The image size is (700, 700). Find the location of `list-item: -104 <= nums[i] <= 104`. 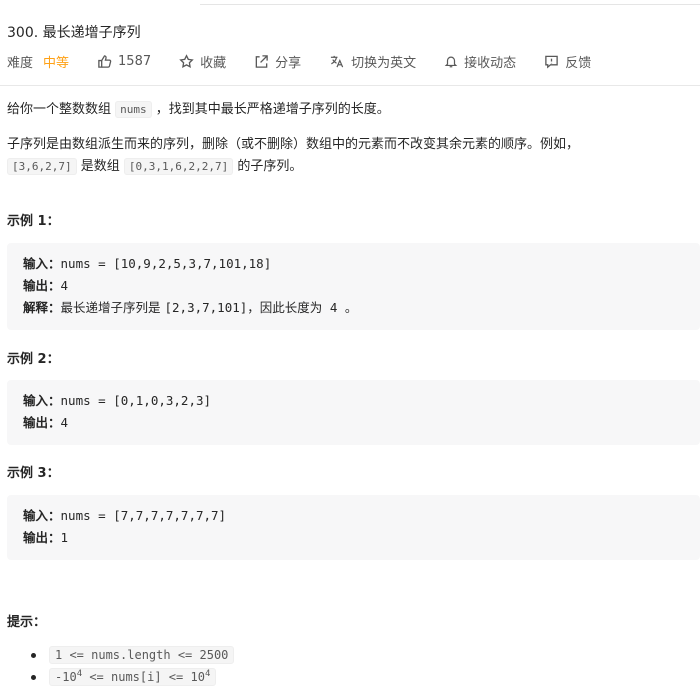

list-item: -104 <= nums[i] <= 104 is located at coordinates (120, 677).